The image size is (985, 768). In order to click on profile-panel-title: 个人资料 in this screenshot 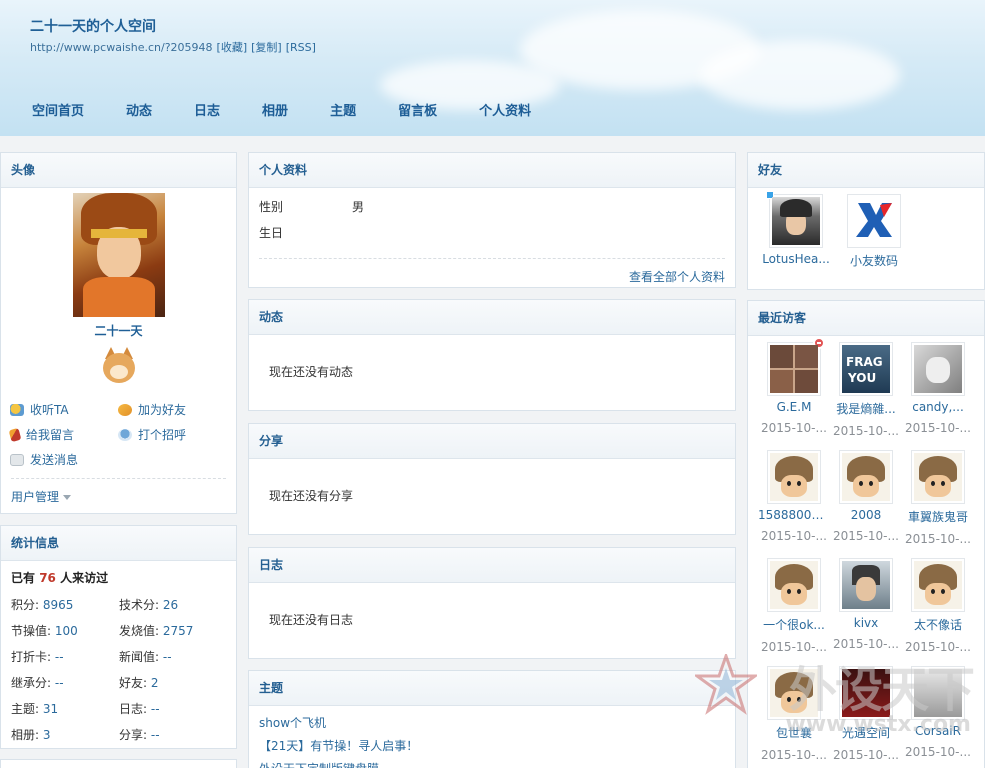, I will do `click(492, 170)`.